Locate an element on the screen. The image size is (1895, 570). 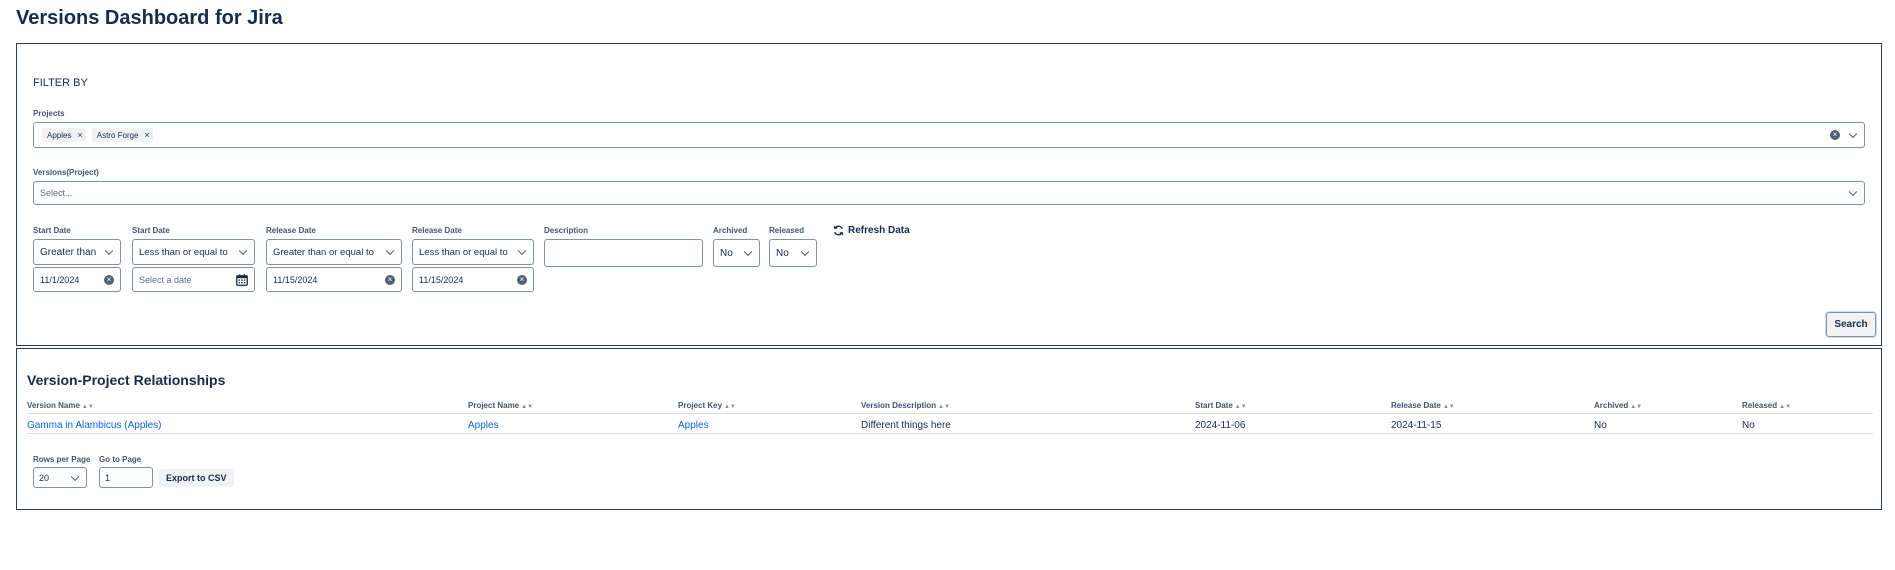
column-header-release-date: Release Date ▲▼ is located at coordinates (1423, 405).